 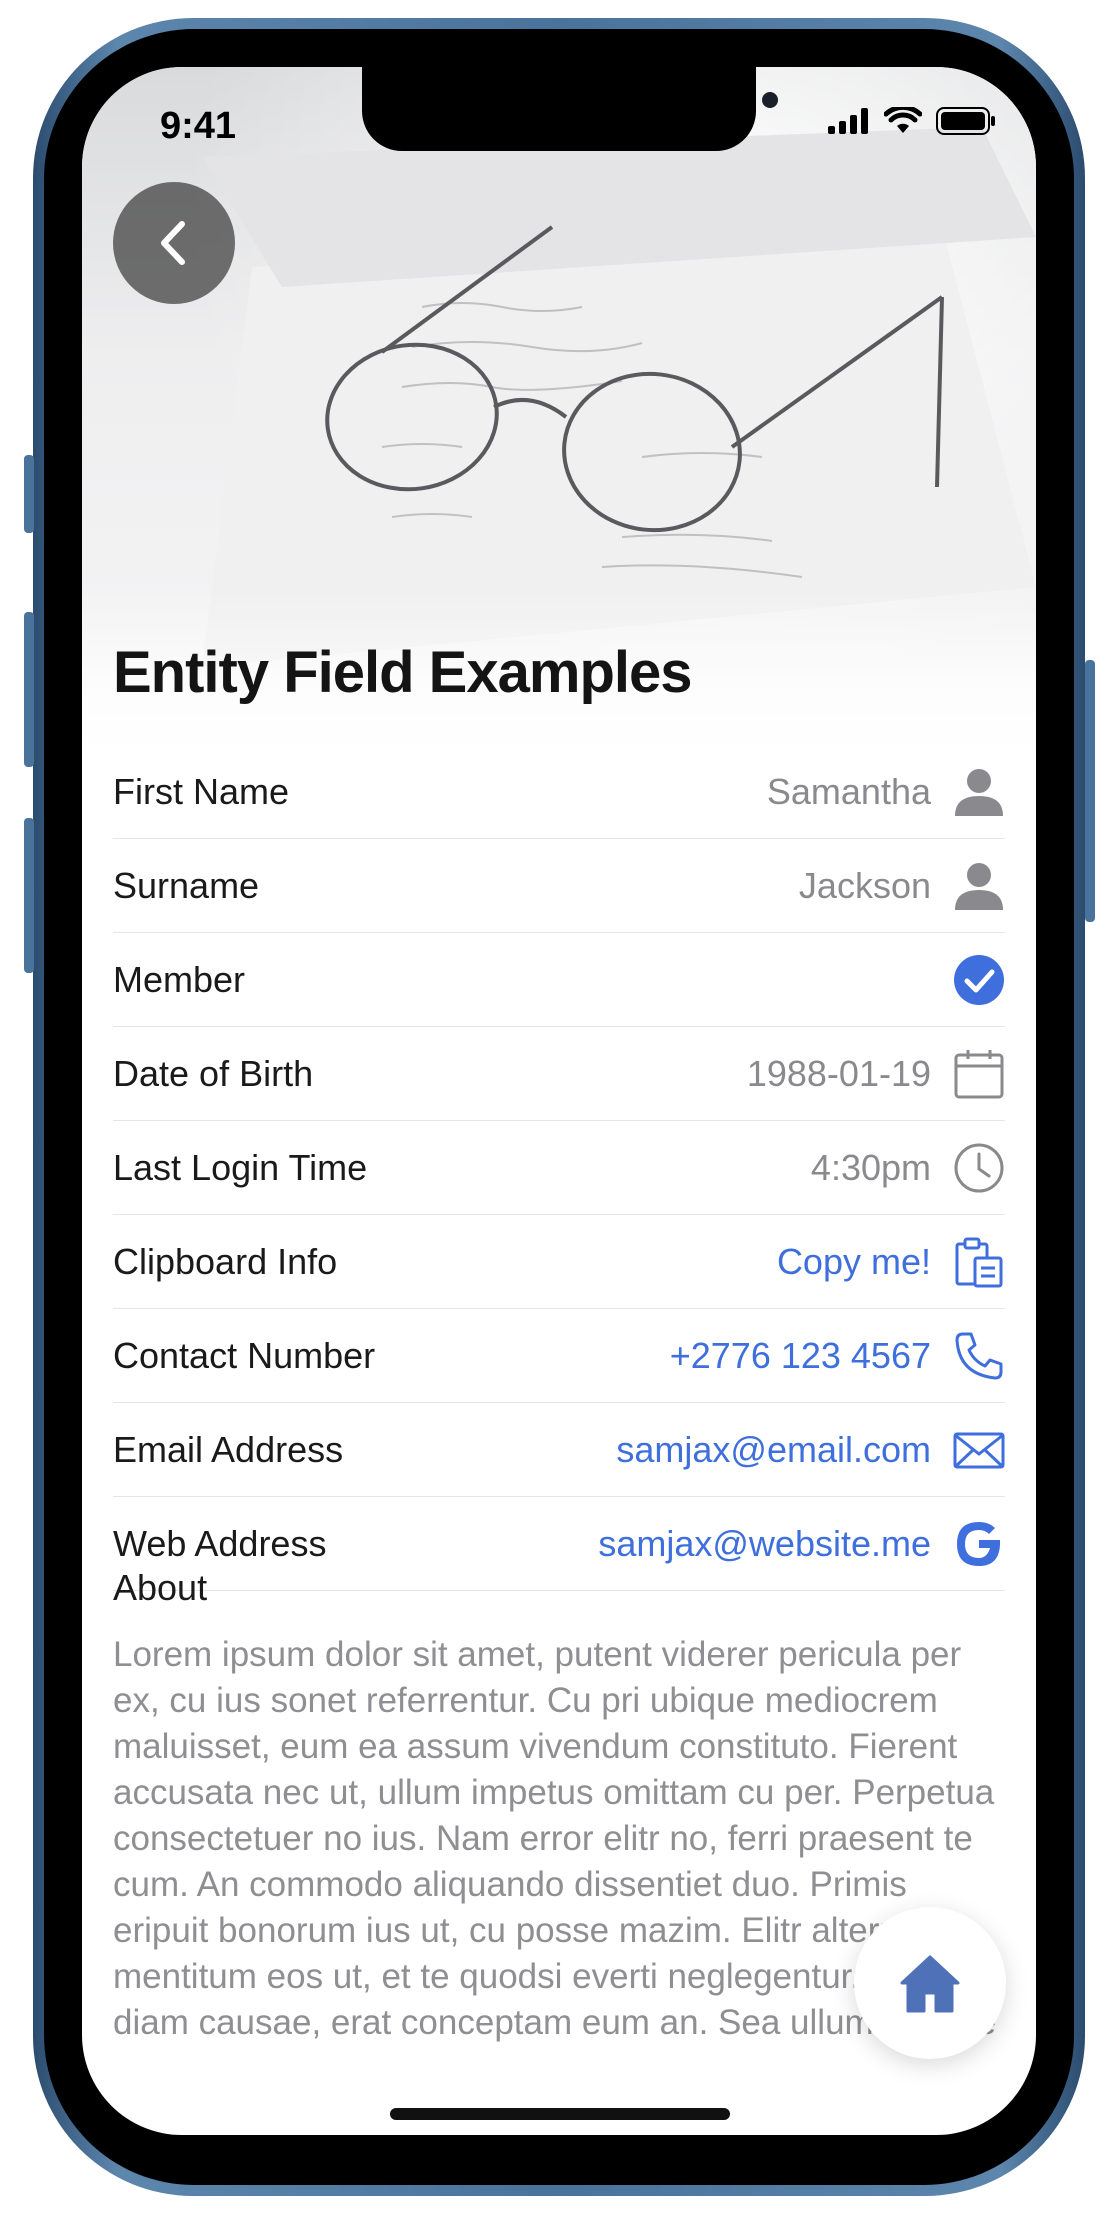 I want to click on field-row-web-address: Web Address samjax@website.me, so click(x=559, y=1544).